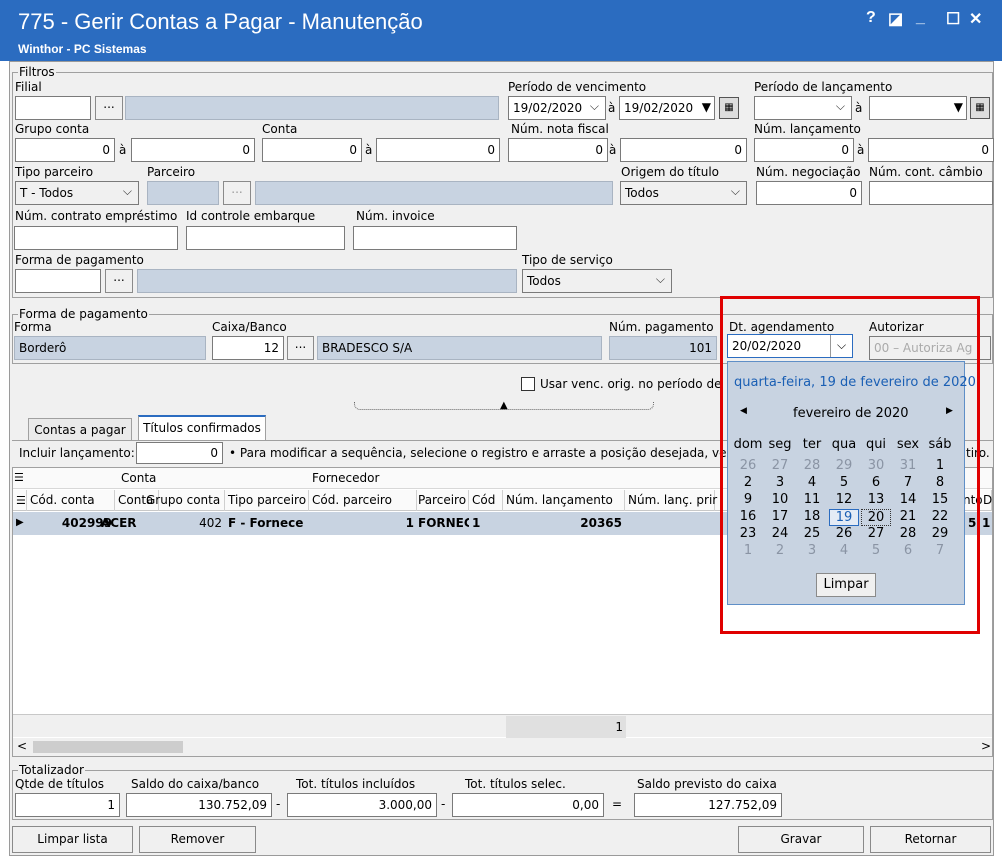 Image resolution: width=1002 pixels, height=861 pixels. I want to click on col-tail-2: D, so click(986, 500).